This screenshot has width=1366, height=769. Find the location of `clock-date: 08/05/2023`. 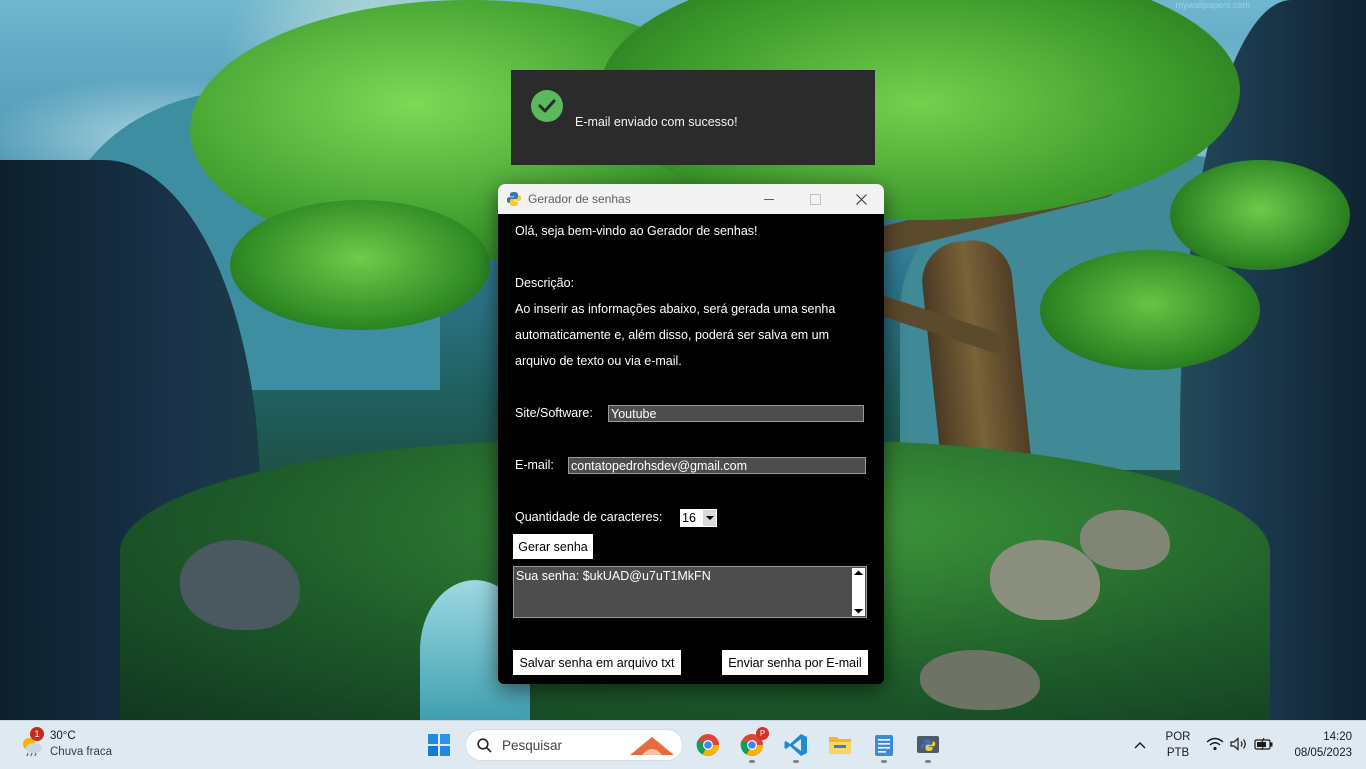

clock-date: 08/05/2023 is located at coordinates (1323, 753).